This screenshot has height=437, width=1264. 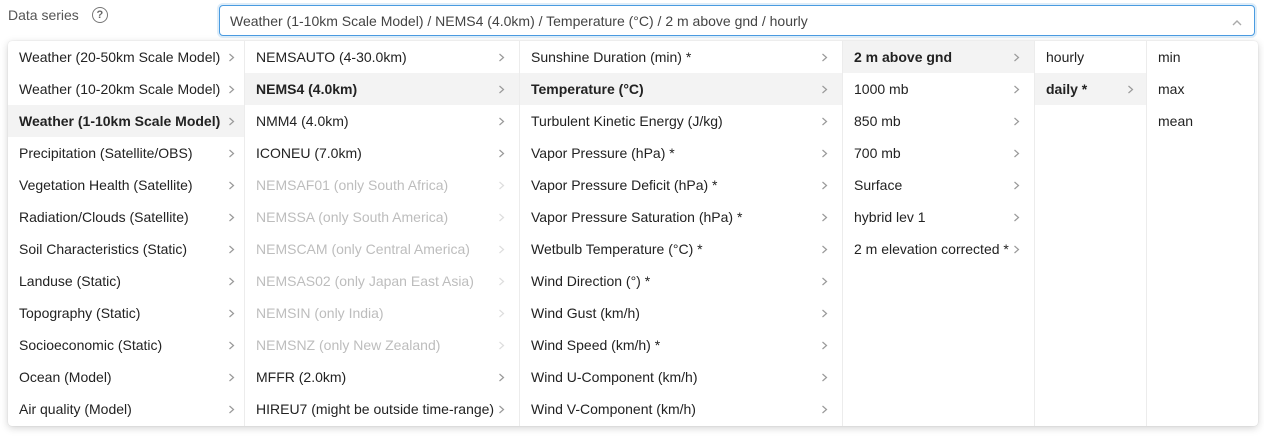 I want to click on menu-item-label: Vegetation Health (Satellite), so click(x=106, y=185).